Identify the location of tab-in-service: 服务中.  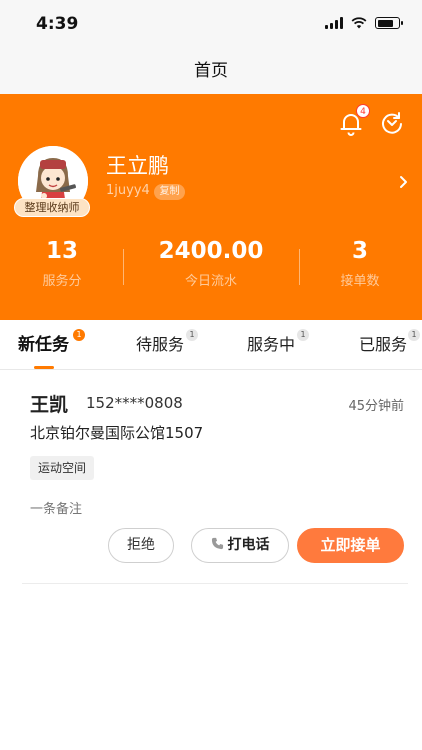
(271, 345).